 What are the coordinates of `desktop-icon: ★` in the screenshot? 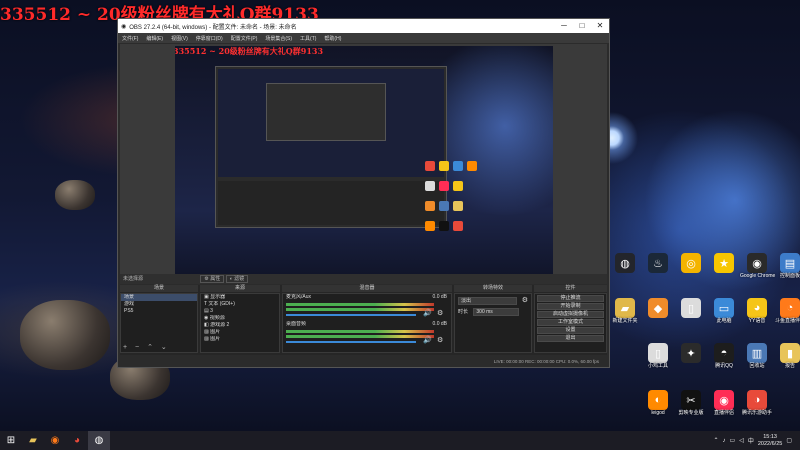 It's located at (724, 263).